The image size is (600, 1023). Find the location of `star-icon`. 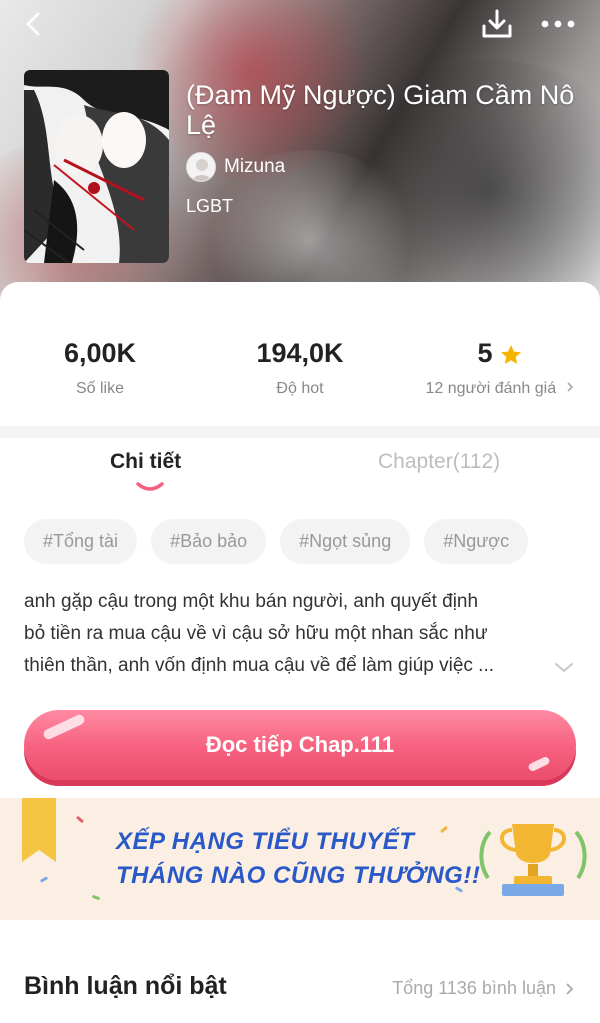

star-icon is located at coordinates (510, 354).